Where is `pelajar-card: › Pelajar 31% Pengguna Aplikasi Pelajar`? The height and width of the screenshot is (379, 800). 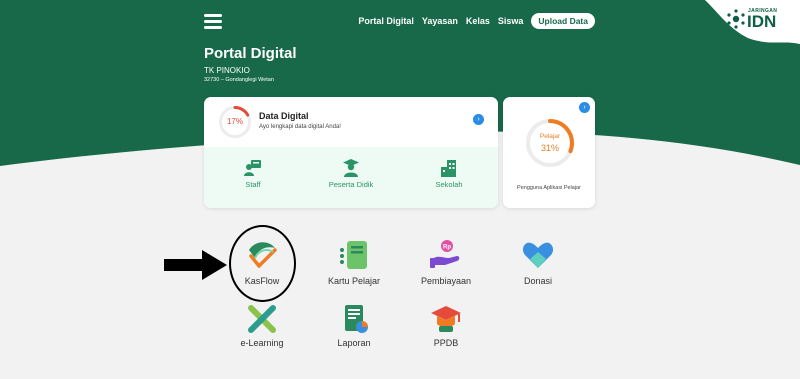
pelajar-card: › Pelajar 31% Pengguna Aplikasi Pelajar is located at coordinates (549, 152).